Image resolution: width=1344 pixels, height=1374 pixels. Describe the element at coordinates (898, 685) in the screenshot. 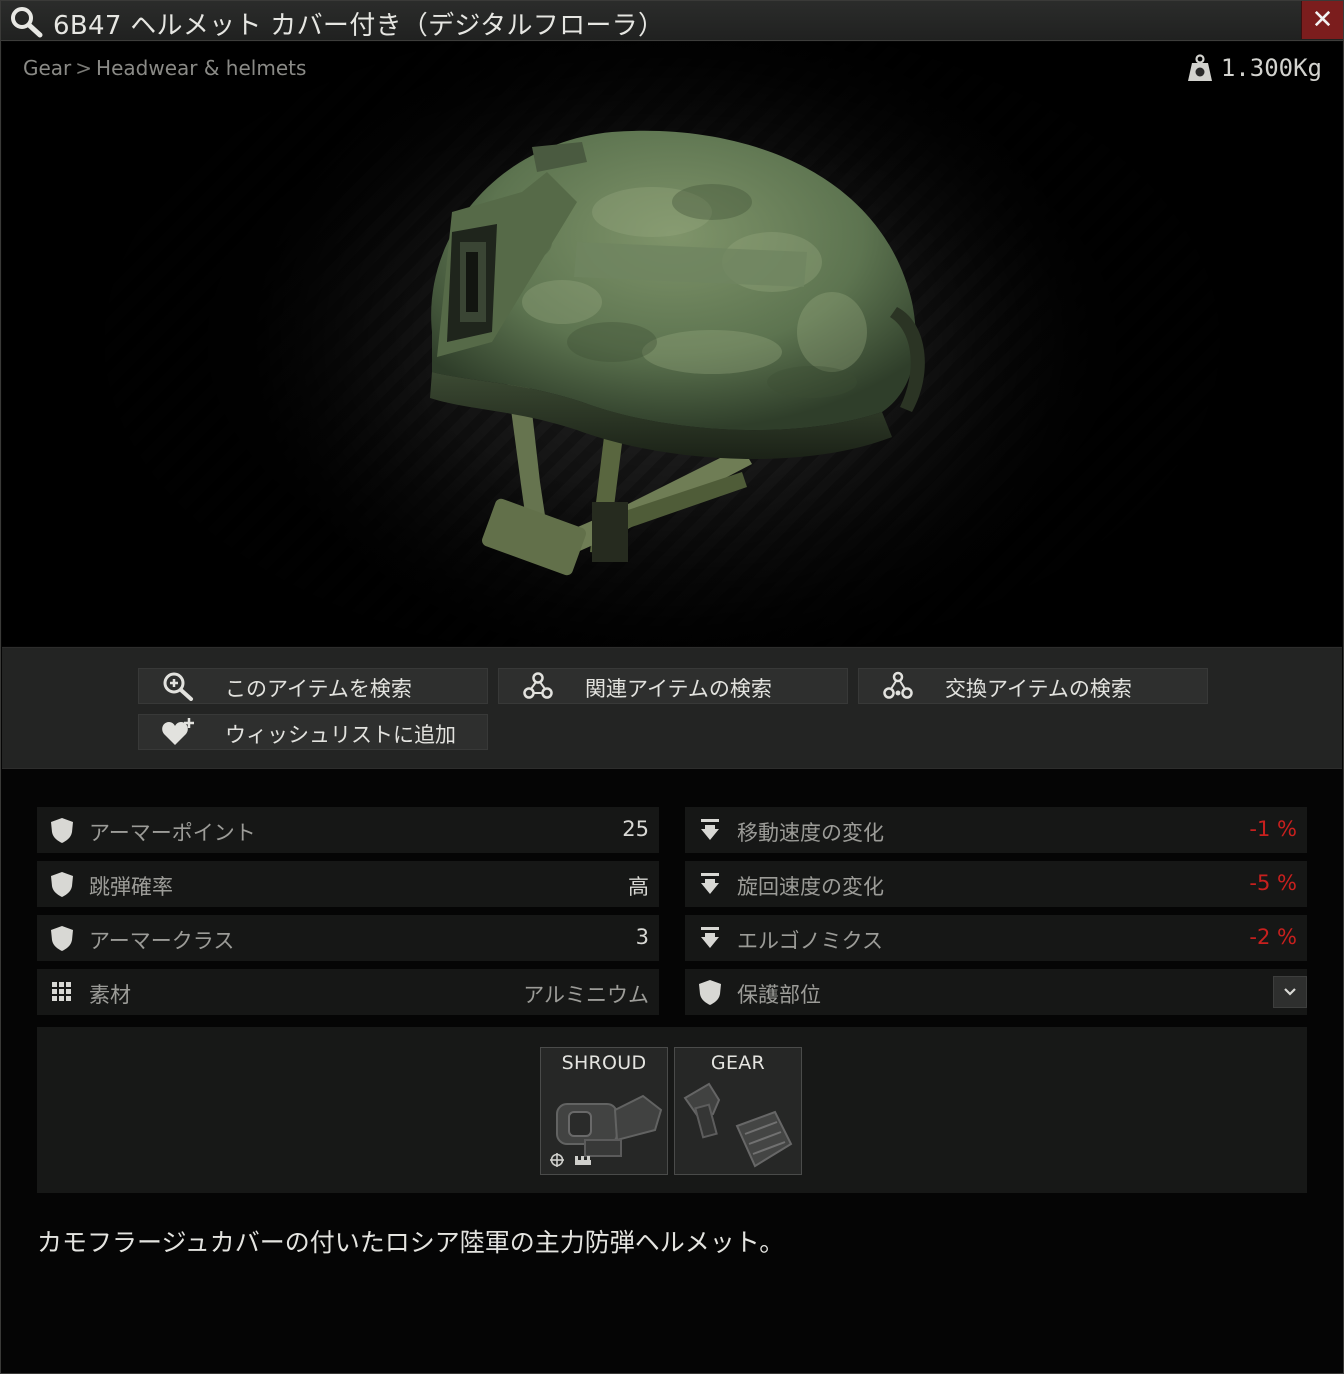

I see `barter-nodes-icon` at that location.